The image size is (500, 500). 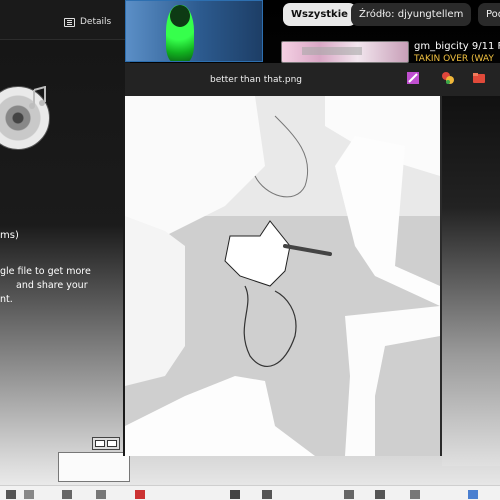 What do you see at coordinates (96, 22) in the screenshot?
I see `details-label: Details` at bounding box center [96, 22].